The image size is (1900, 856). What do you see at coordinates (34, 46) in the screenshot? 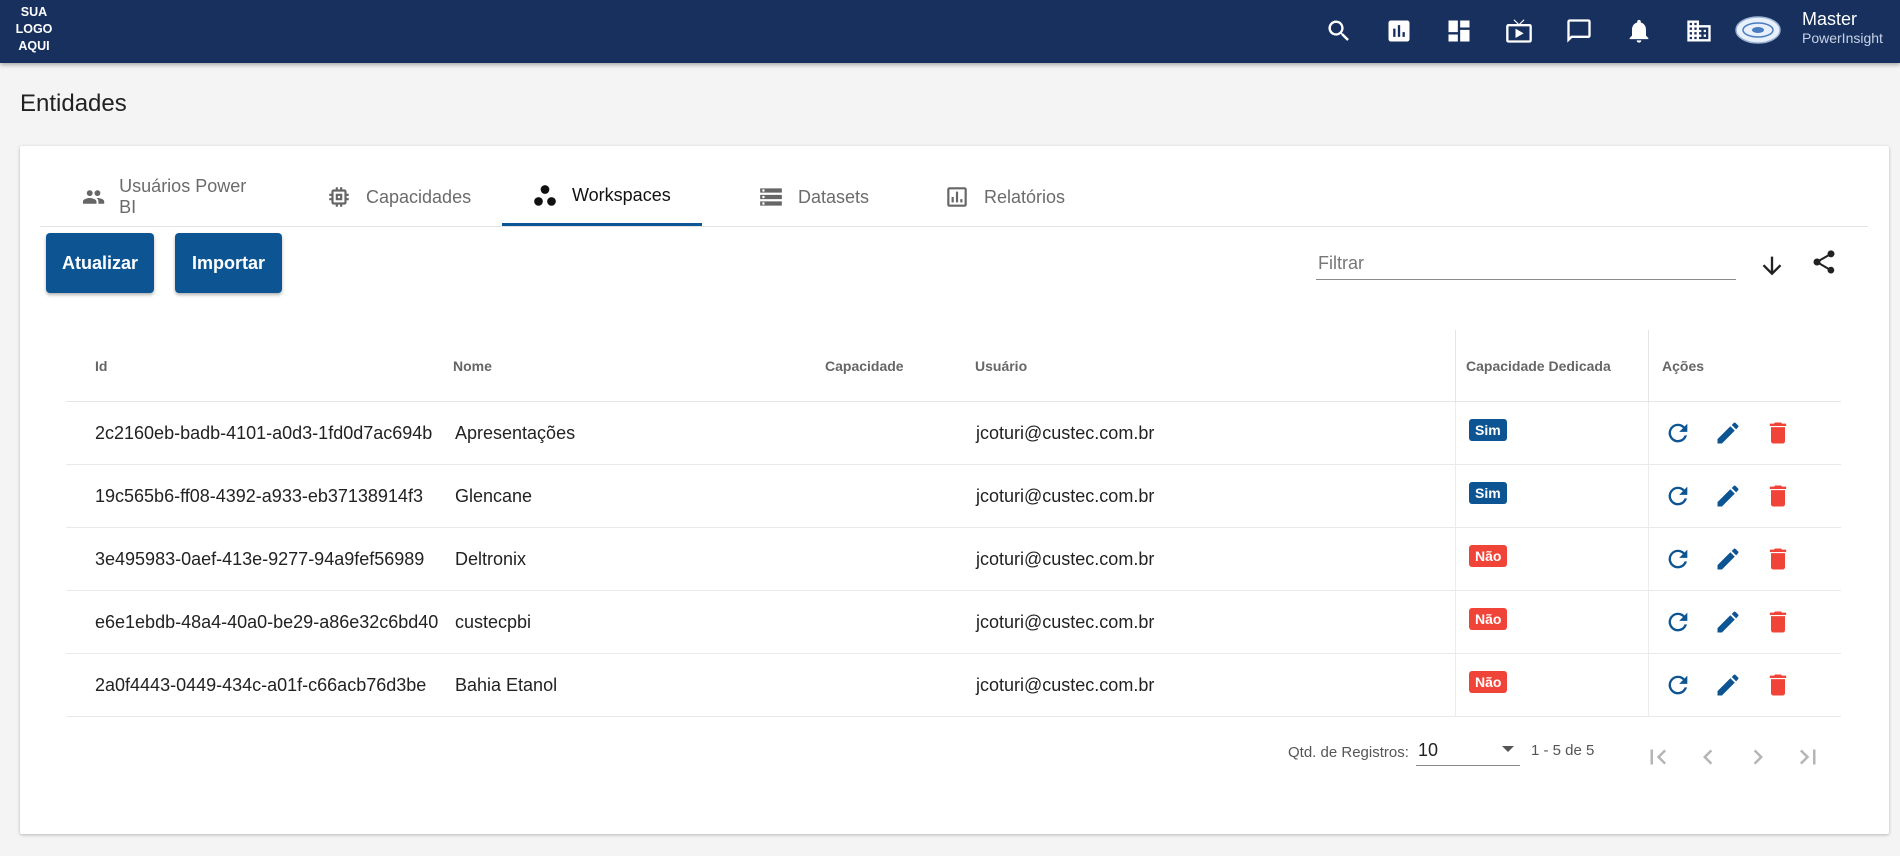
I see `logo-line: AQUI` at bounding box center [34, 46].